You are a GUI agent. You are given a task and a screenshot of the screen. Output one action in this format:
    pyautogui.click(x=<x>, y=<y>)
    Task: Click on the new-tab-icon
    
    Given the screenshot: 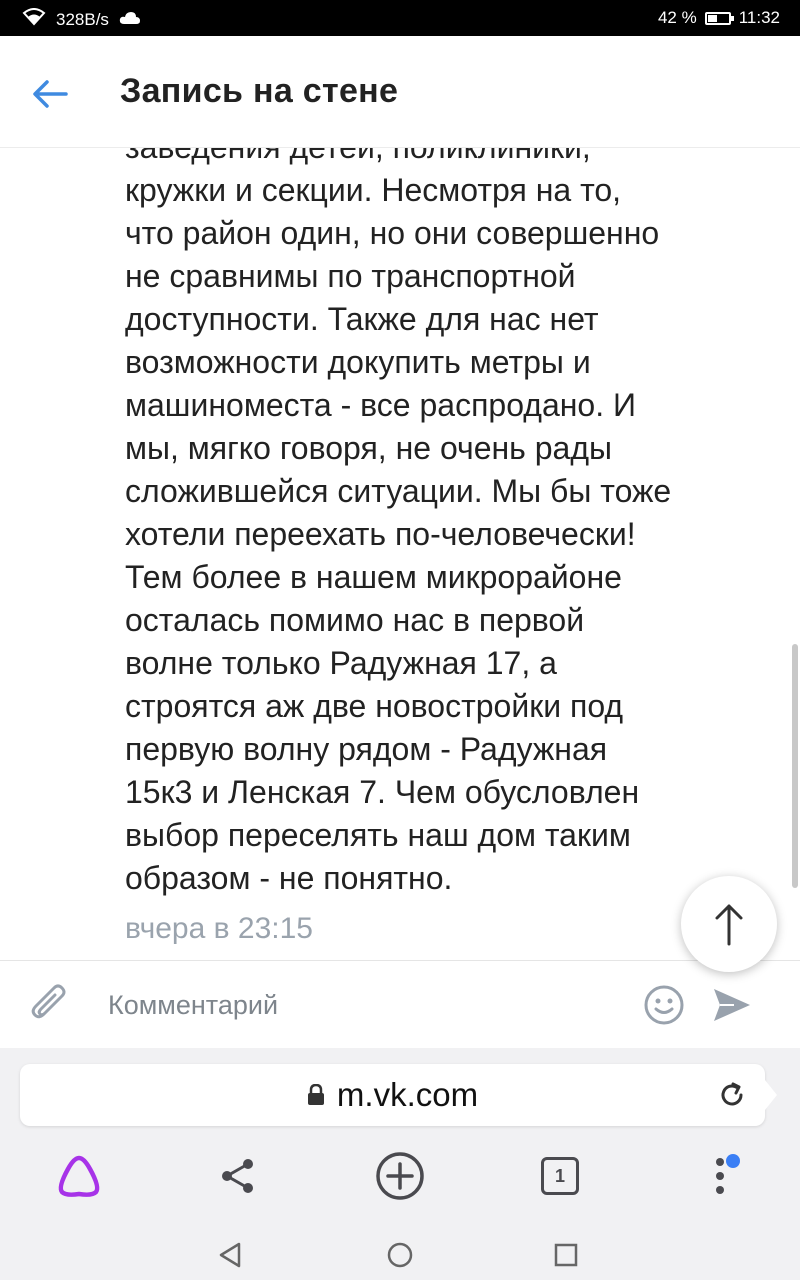 What is the action you would take?
    pyautogui.click(x=400, y=1176)
    